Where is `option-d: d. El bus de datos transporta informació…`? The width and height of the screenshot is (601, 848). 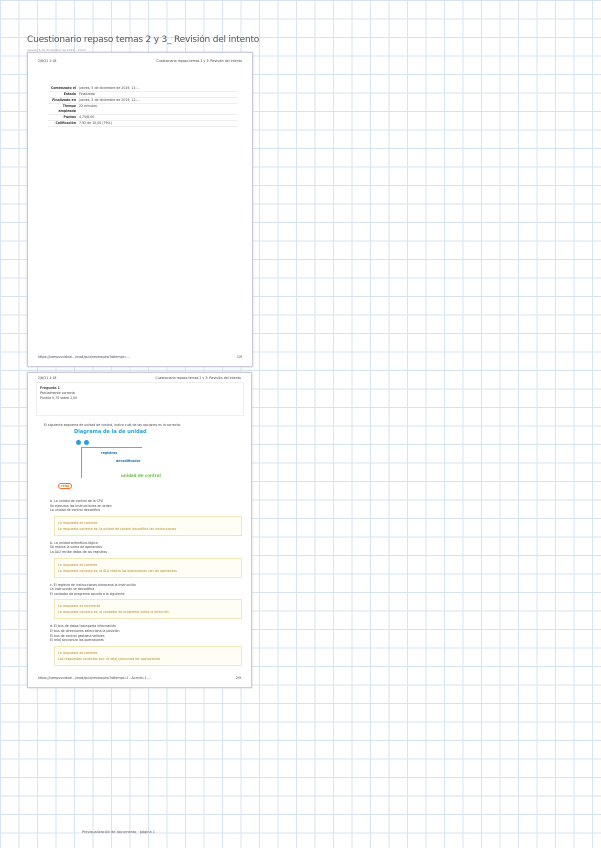
option-d: d. El bus de datos transporta informació… is located at coordinates (143, 645).